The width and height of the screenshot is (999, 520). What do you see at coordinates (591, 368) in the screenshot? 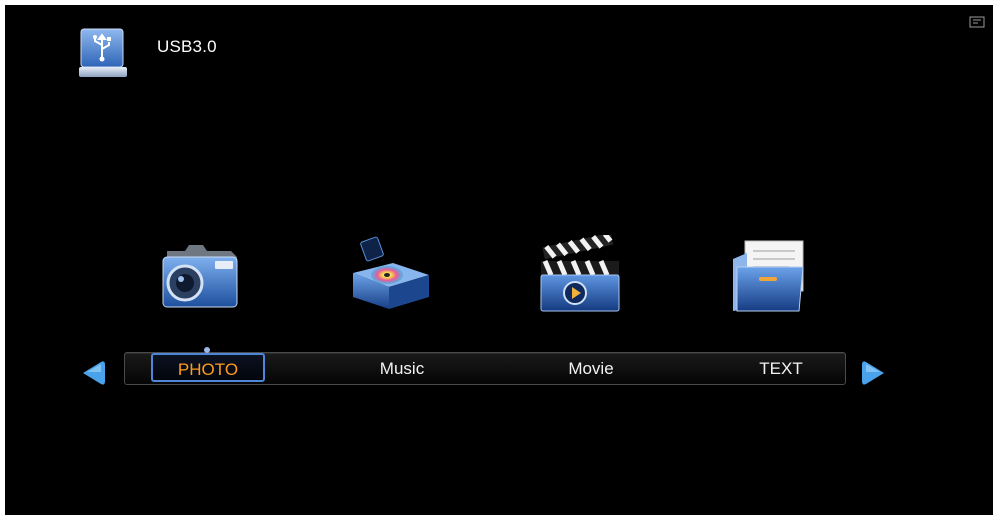
I see `menu-item-movie: Movie` at bounding box center [591, 368].